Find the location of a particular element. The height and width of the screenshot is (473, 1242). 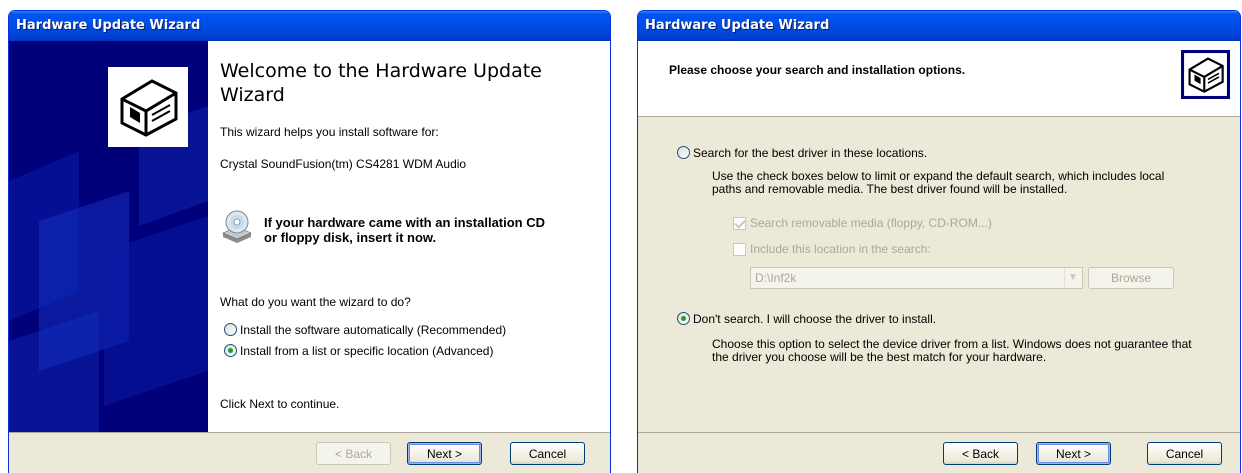

include-location-option: Include this location in the search: is located at coordinates (893, 250).